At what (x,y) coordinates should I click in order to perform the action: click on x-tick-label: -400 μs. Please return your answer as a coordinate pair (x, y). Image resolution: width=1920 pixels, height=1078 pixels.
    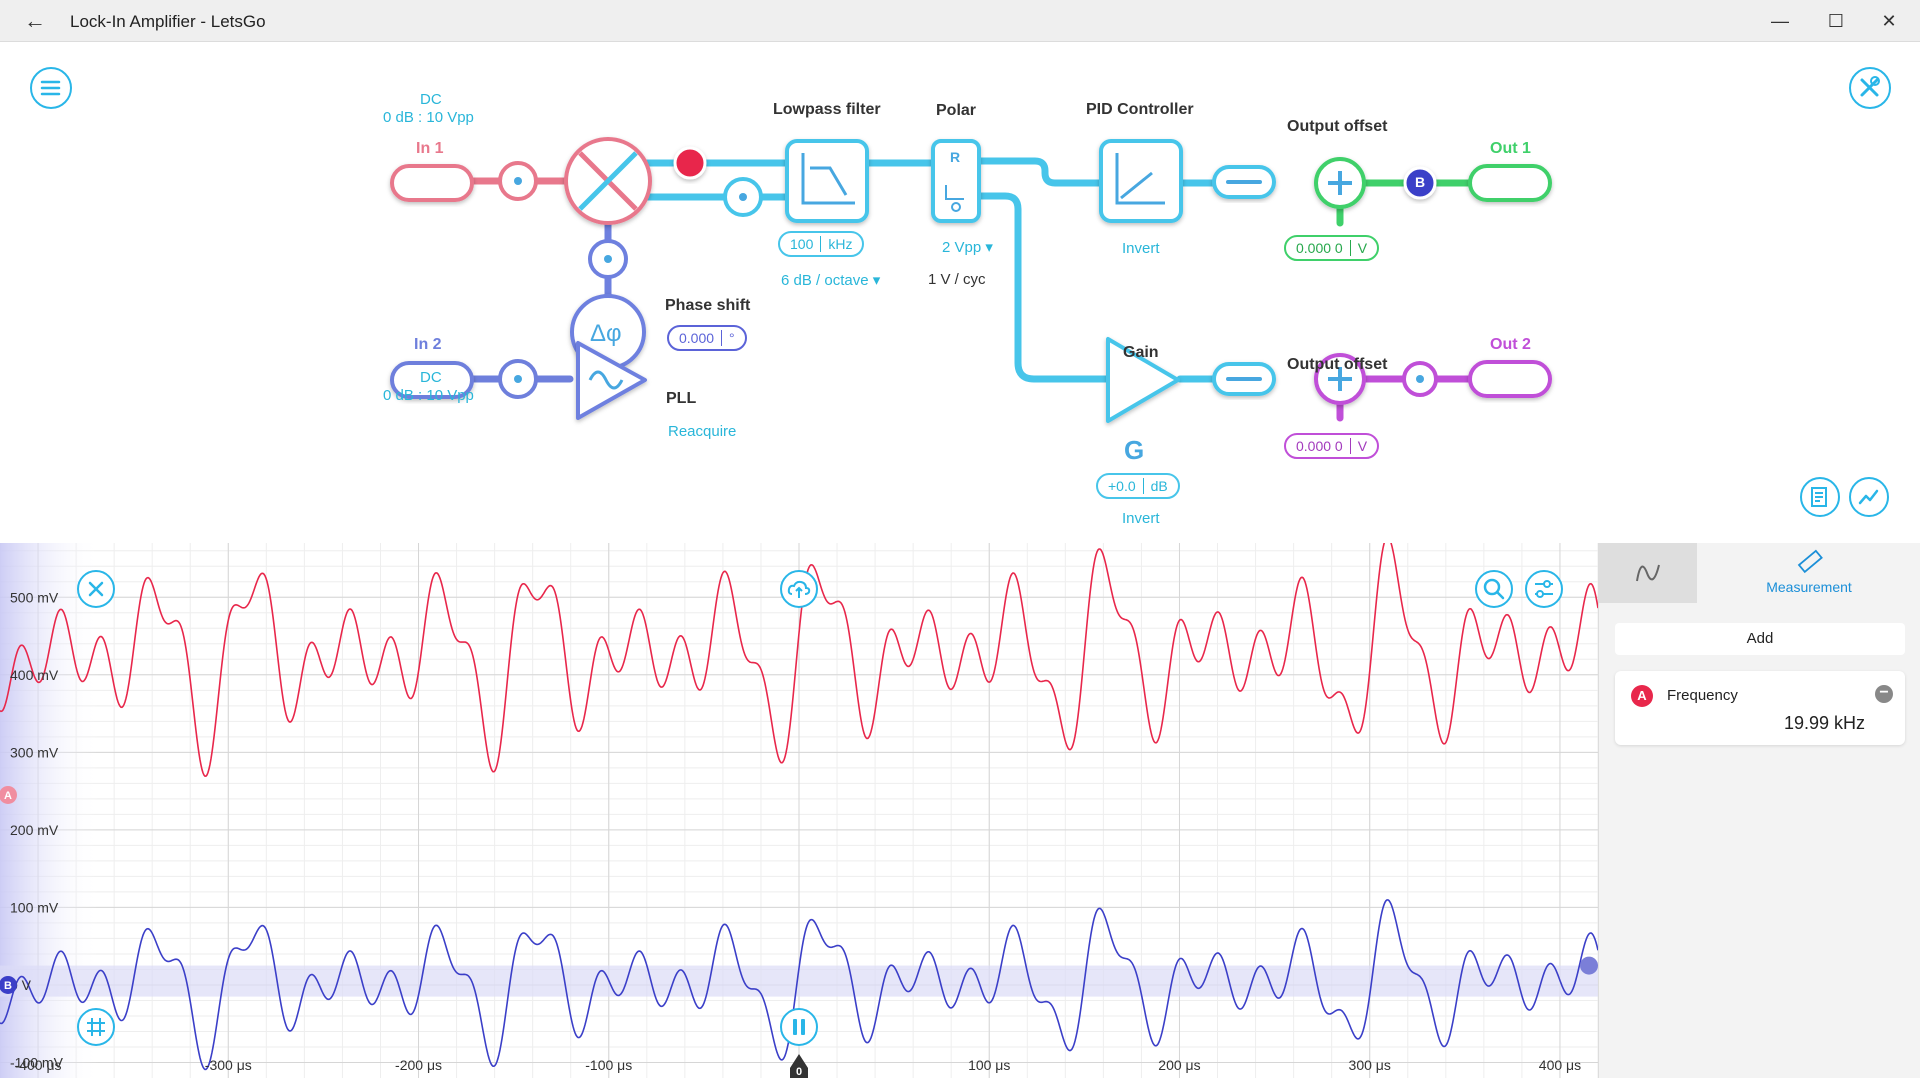
    Looking at the image, I should click on (38, 1065).